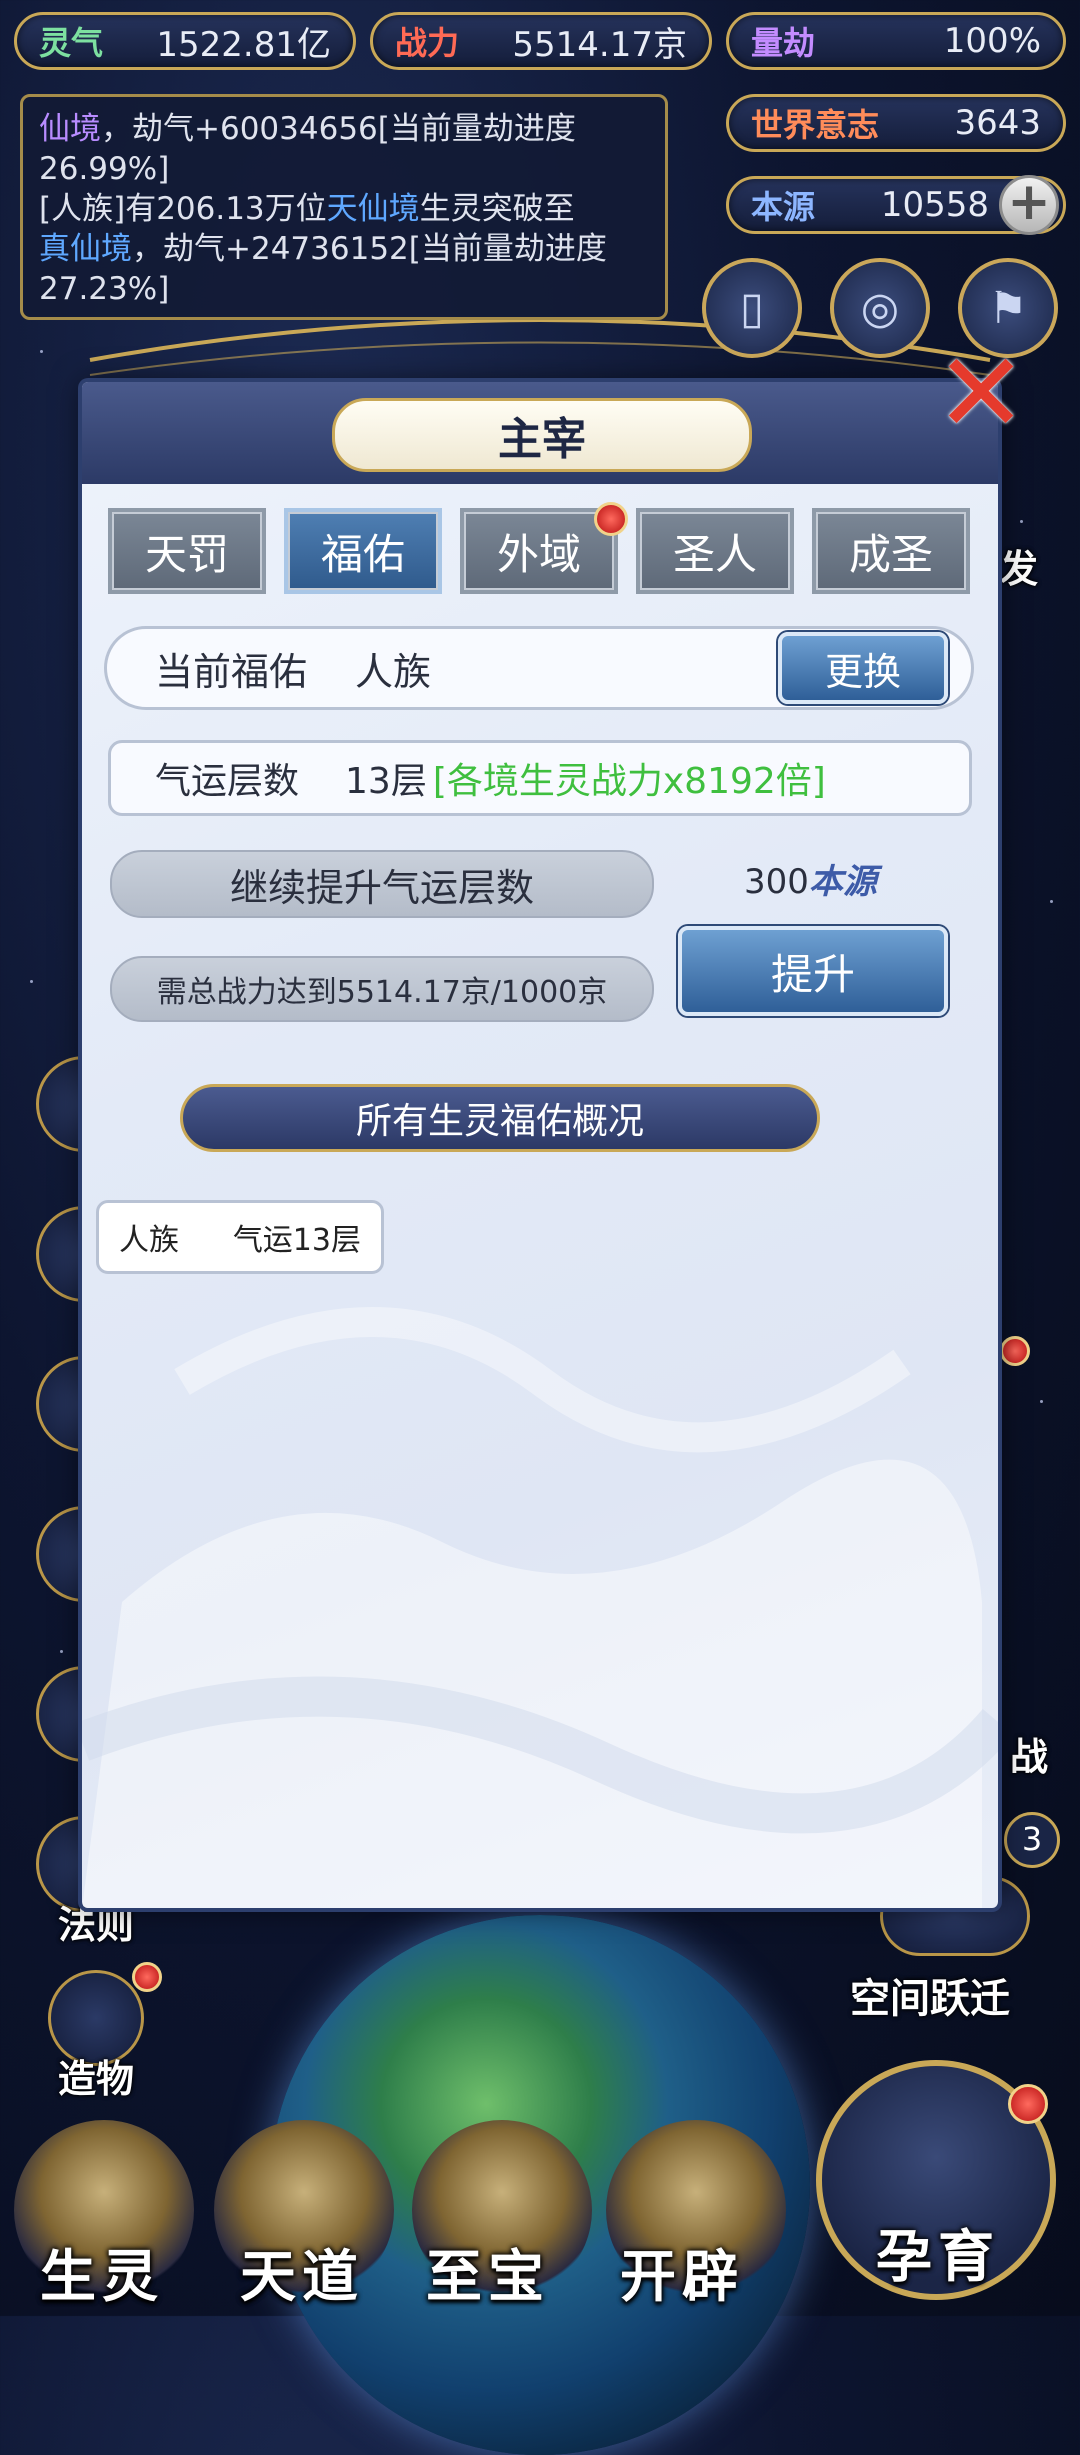  What do you see at coordinates (71, 43) in the screenshot?
I see `lingqi-label: 灵气` at bounding box center [71, 43].